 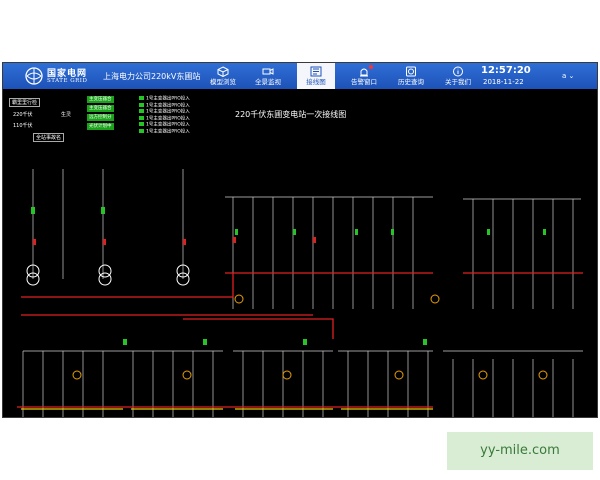 What do you see at coordinates (458, 71) in the screenshot?
I see `info-icon` at bounding box center [458, 71].